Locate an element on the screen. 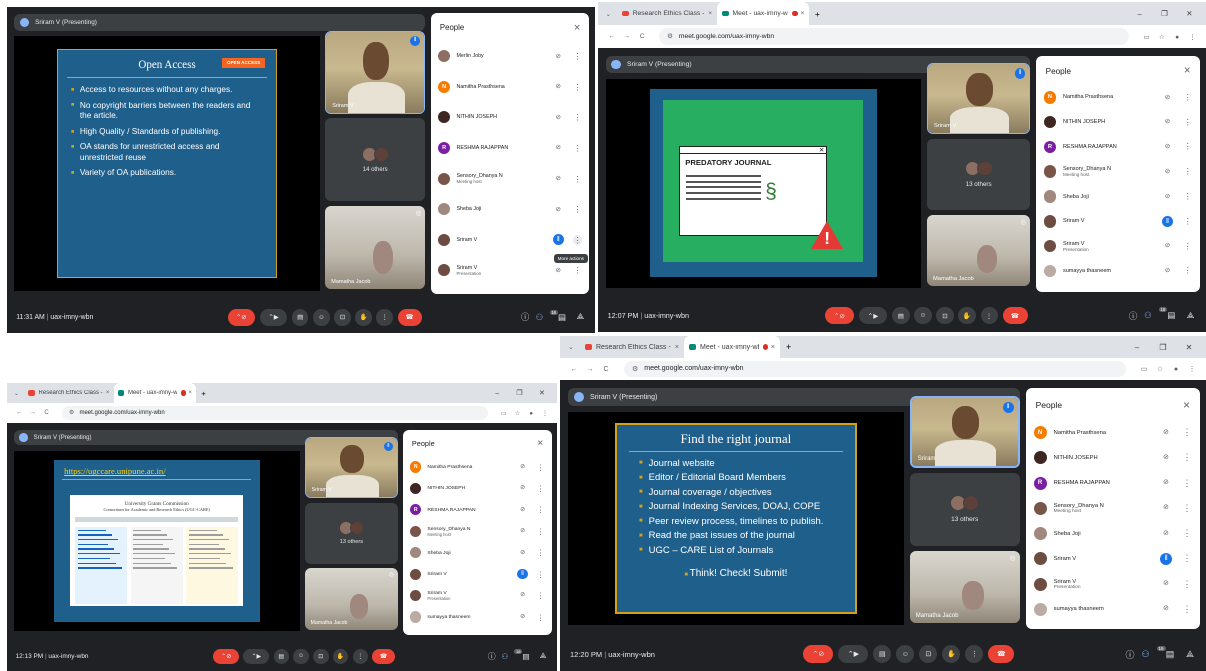 The height and width of the screenshot is (671, 1206). url-field: ⚙ meet.google.com/uax-imny-wbn is located at coordinates (875, 369).